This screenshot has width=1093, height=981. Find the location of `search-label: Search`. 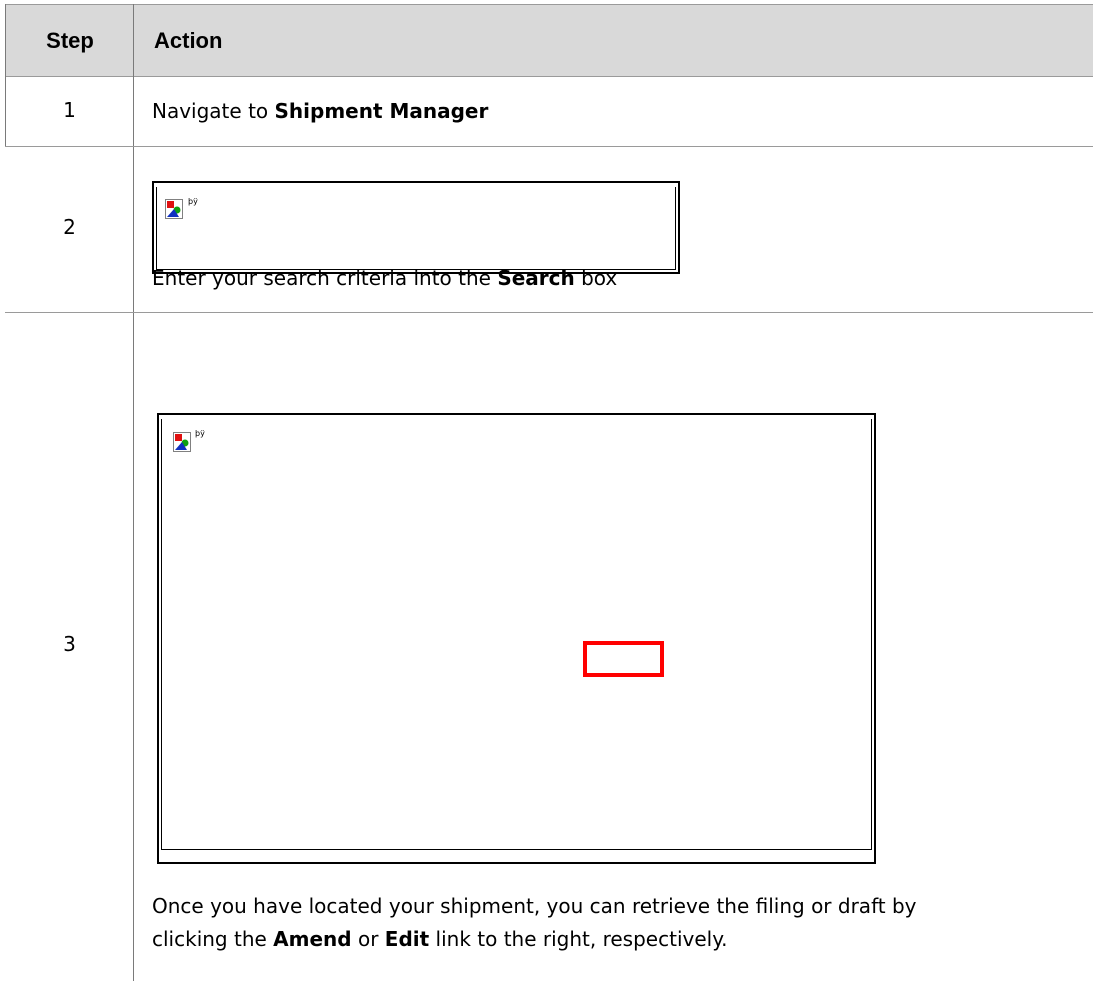

search-label: Search is located at coordinates (536, 278).